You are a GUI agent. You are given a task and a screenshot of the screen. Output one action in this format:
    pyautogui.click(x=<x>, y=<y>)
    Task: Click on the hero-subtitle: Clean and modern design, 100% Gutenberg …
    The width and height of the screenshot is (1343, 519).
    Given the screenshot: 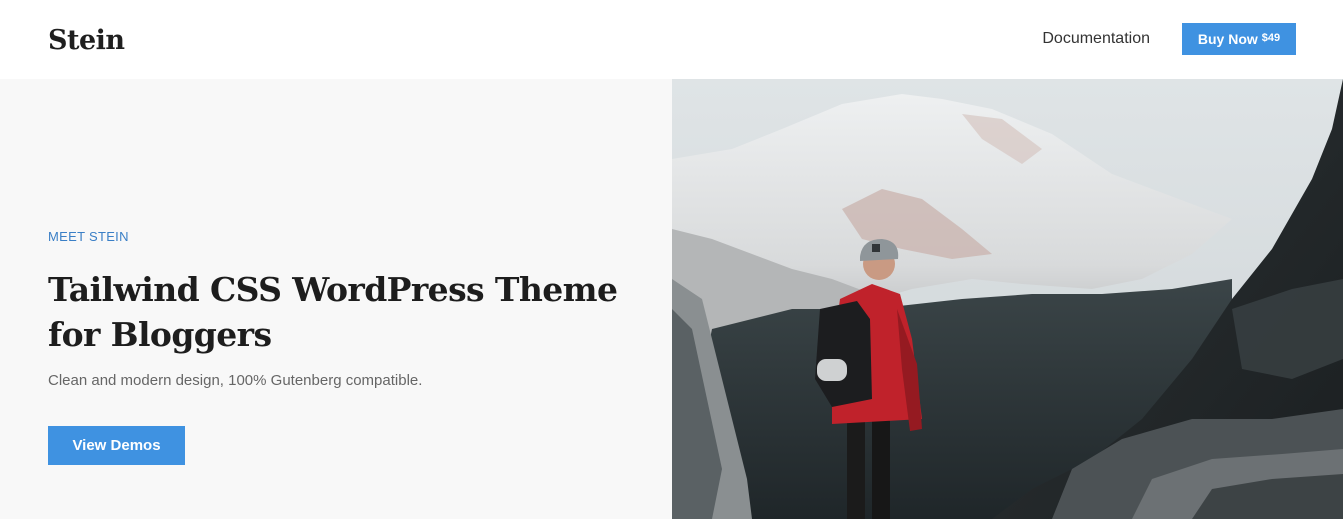 What is the action you would take?
    pyautogui.click(x=235, y=380)
    